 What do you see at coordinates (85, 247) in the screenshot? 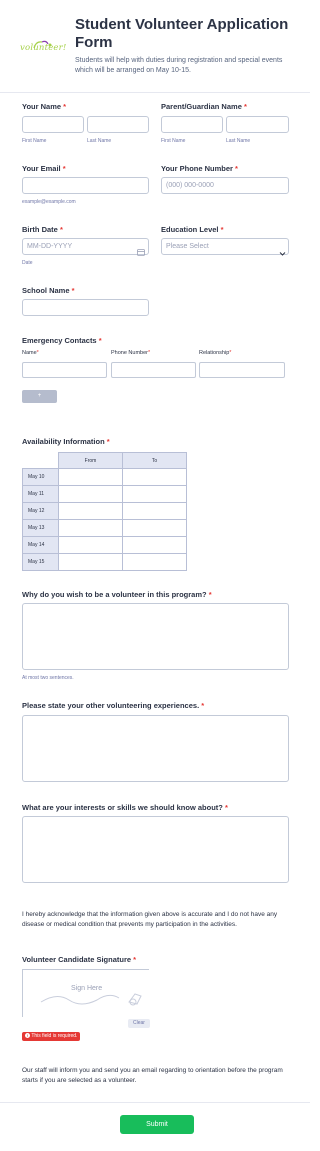
I see `birth-date-input: MM-DD-YYYY` at bounding box center [85, 247].